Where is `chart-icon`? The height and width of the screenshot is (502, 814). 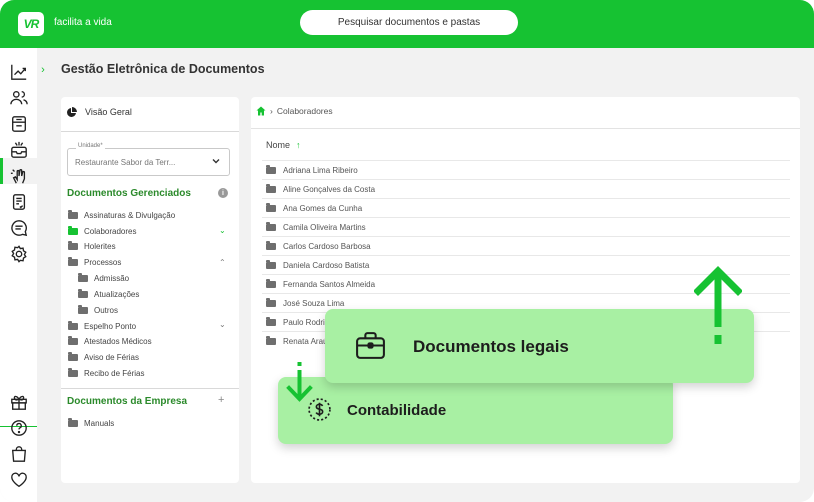 chart-icon is located at coordinates (18, 71).